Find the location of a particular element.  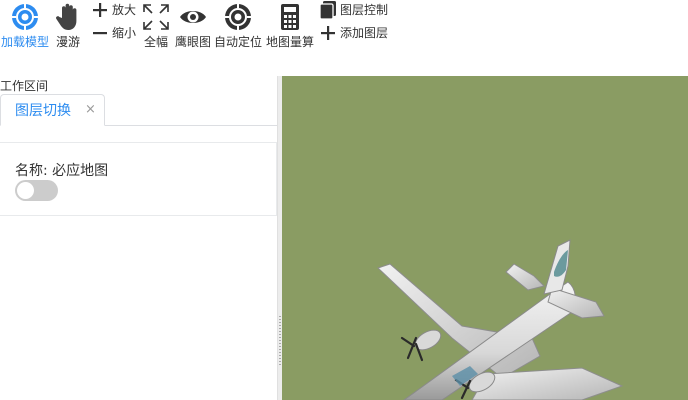

calculator-icon is located at coordinates (290, 17).